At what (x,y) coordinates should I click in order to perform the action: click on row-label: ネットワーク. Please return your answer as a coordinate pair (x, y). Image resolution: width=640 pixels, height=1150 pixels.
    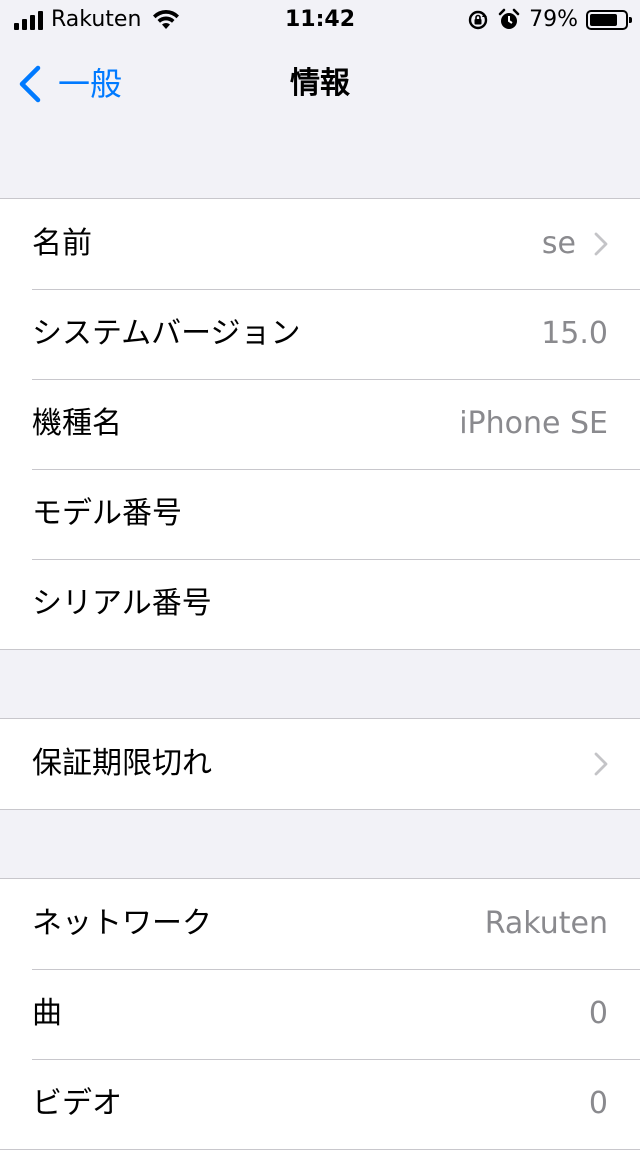
    Looking at the image, I should click on (122, 923).